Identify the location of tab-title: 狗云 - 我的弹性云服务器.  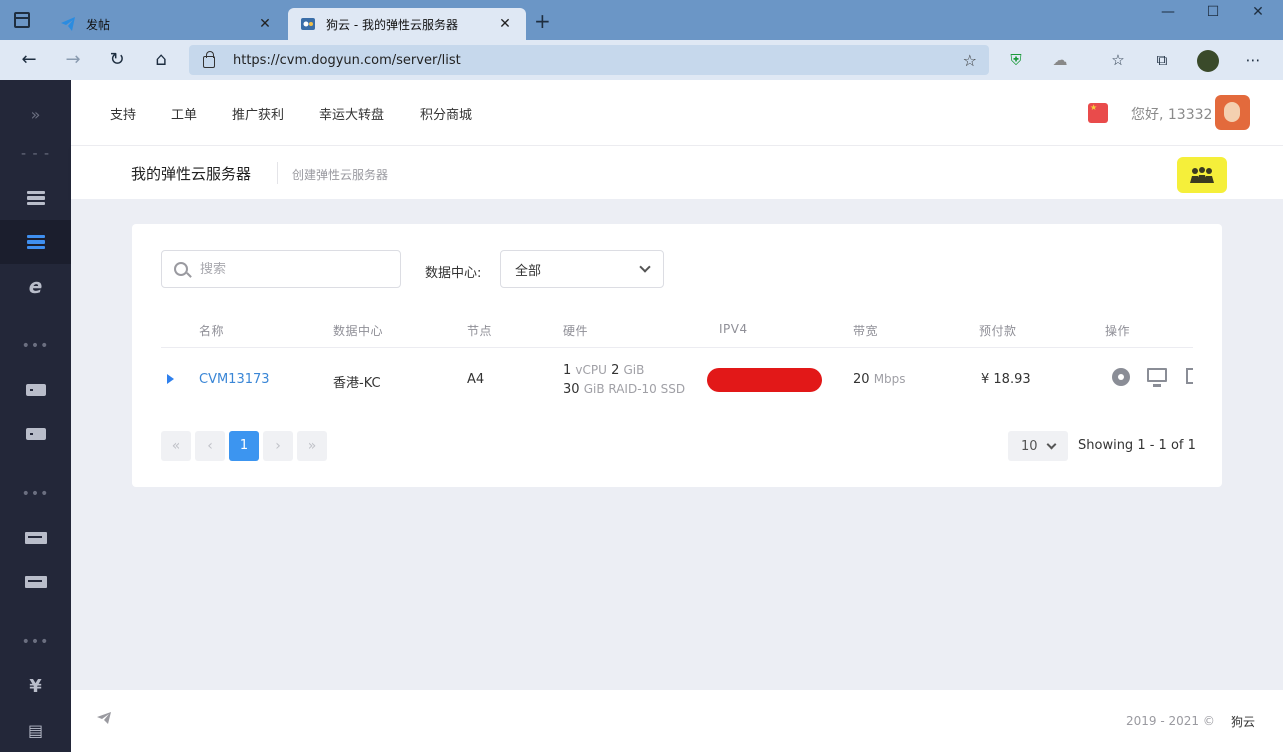
(392, 24).